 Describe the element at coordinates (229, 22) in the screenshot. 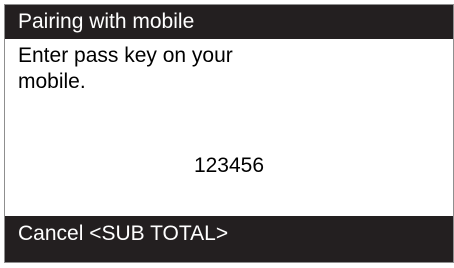

I see `screen-title: Pairing with mobile` at that location.